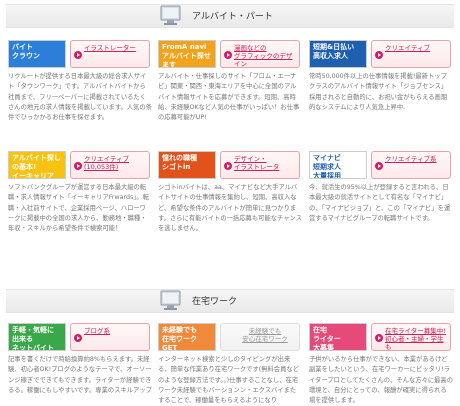 Image resolution: width=460 pixels, height=406 pixels. I want to click on category-link-button: 漫画などの グラフィックのデザイン WEBデザイナー, so click(260, 54).